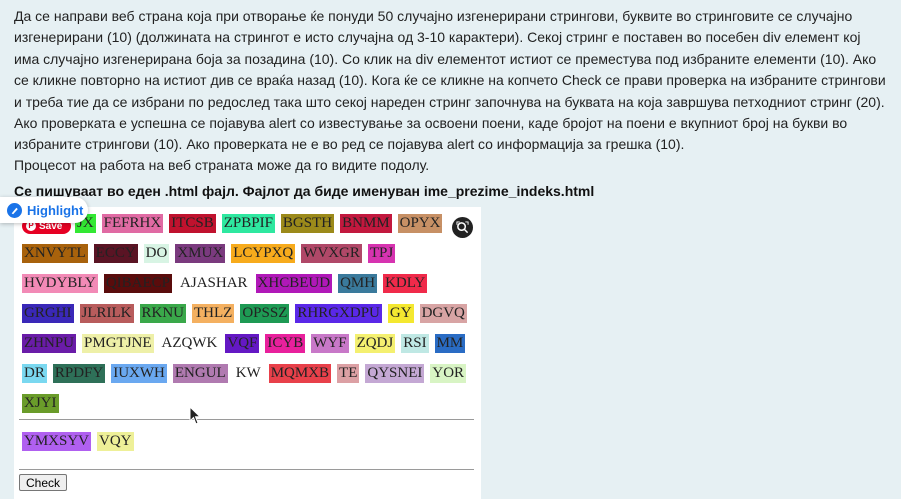  Describe the element at coordinates (115, 441) in the screenshot. I see `selected-string-item: VQY` at that location.